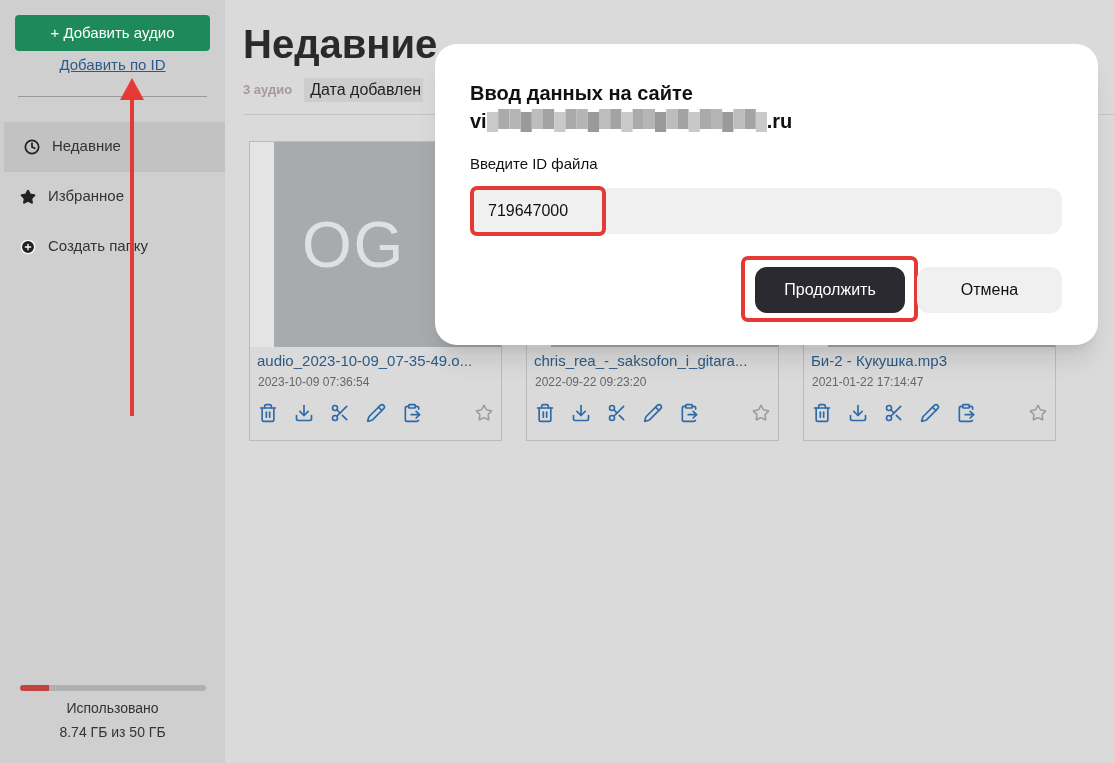 Image resolution: width=1114 pixels, height=763 pixels. What do you see at coordinates (779, 121) in the screenshot?
I see `site-name-end: .ru` at bounding box center [779, 121].